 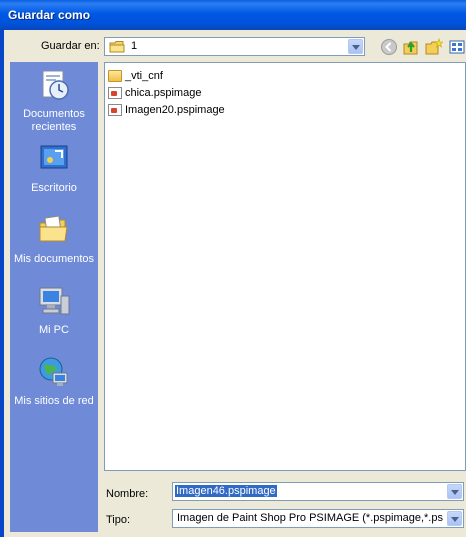 I want to click on save-in-combo: 1, so click(x=234, y=46).